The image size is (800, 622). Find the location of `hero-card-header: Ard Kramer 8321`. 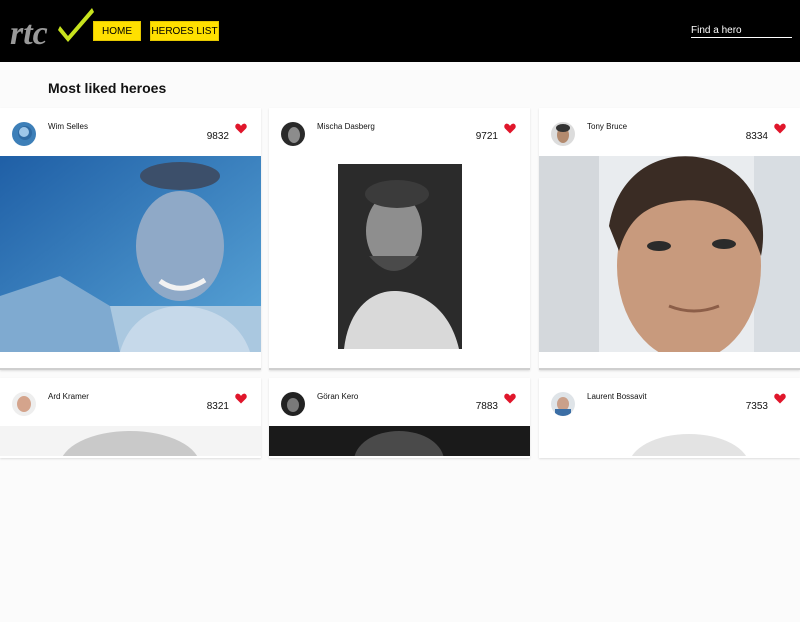

hero-card-header: Ard Kramer 8321 is located at coordinates (130, 402).